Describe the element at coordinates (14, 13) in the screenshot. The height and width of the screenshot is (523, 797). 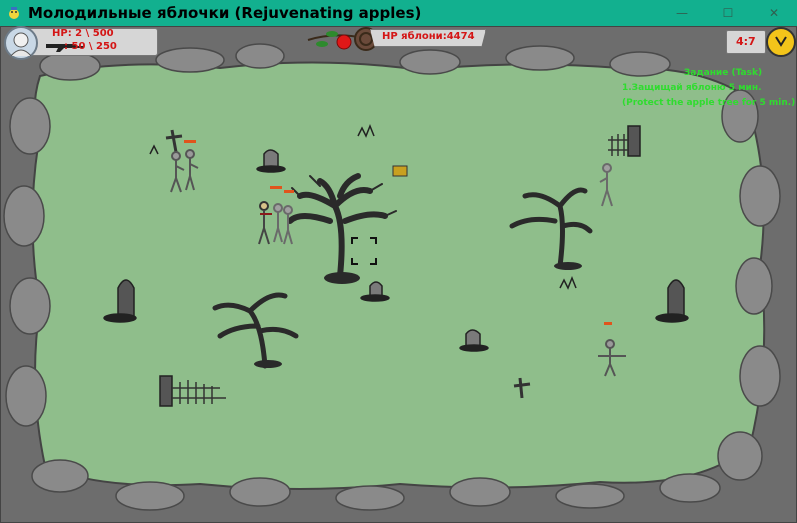
I see `game-app-icon` at that location.